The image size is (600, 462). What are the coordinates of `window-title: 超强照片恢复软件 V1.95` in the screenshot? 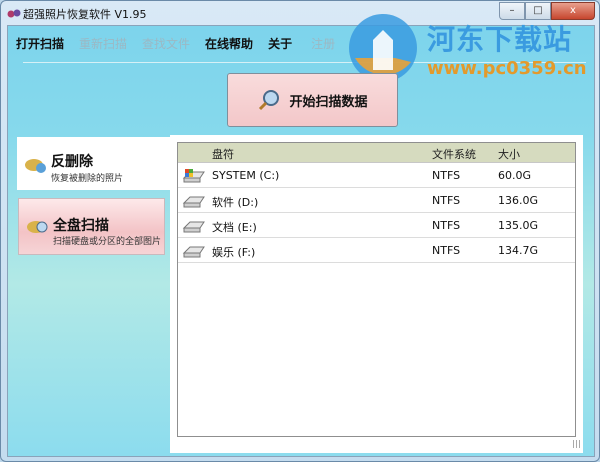 It's located at (85, 14).